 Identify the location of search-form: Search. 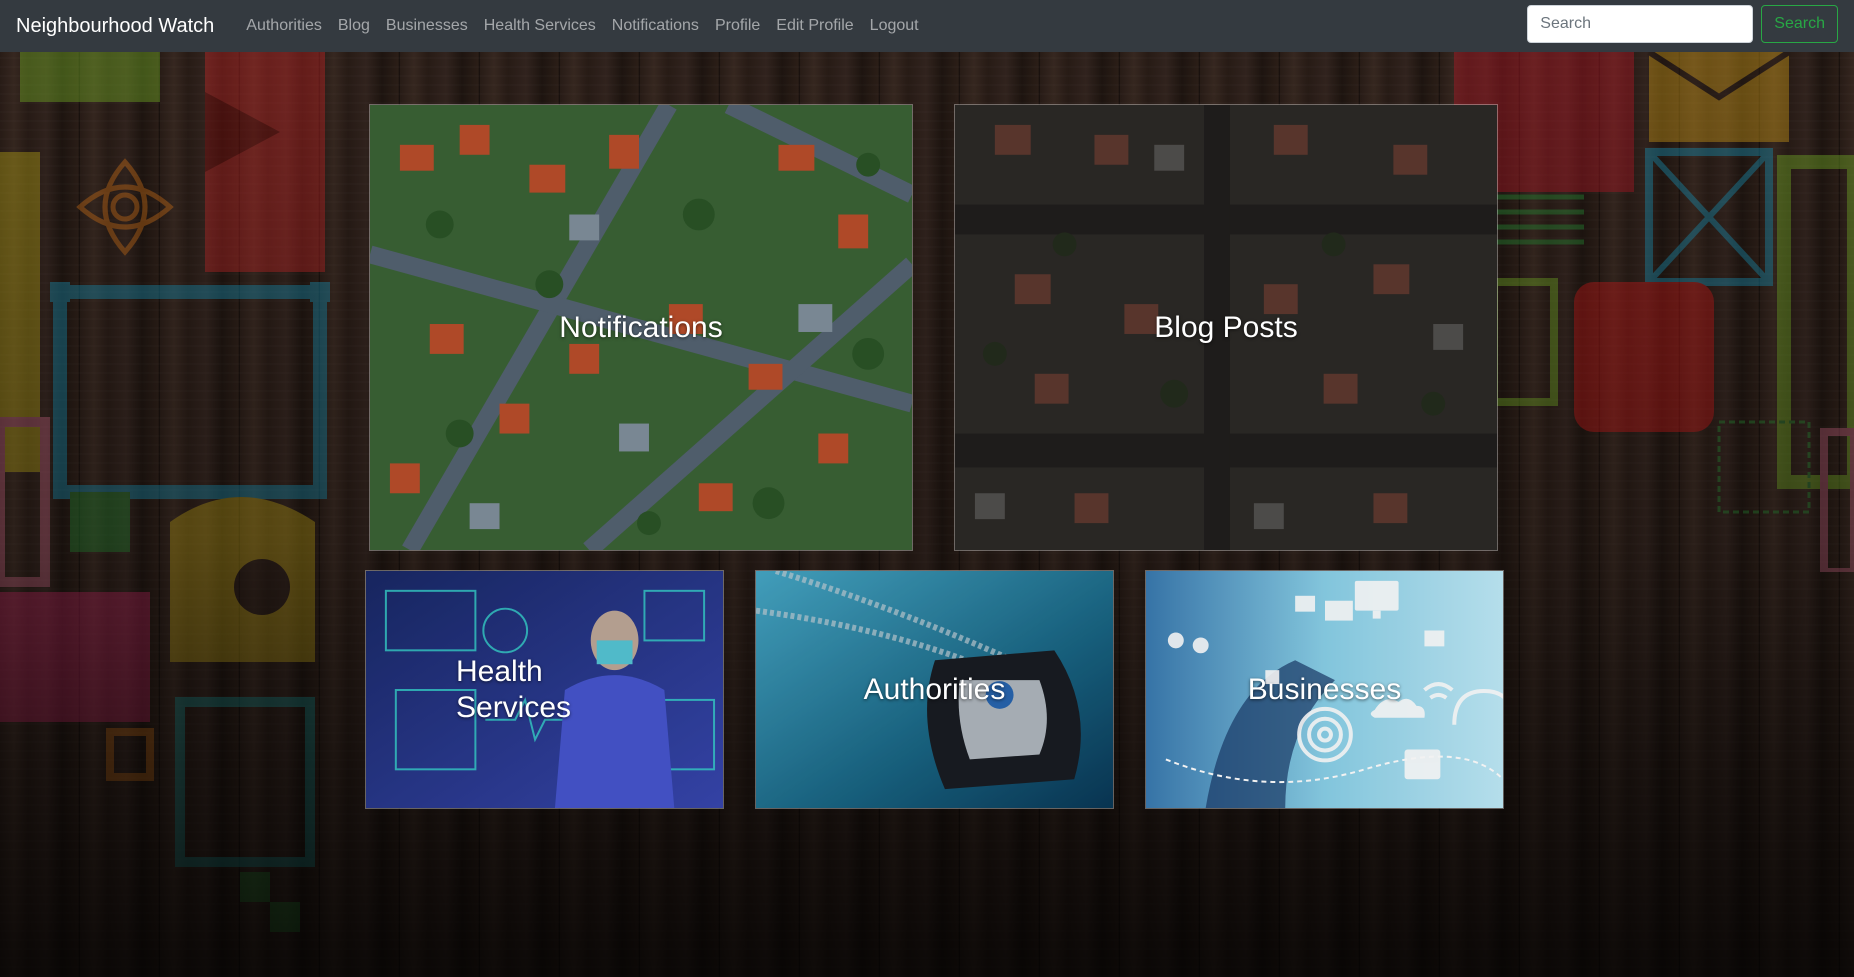
(1682, 24).